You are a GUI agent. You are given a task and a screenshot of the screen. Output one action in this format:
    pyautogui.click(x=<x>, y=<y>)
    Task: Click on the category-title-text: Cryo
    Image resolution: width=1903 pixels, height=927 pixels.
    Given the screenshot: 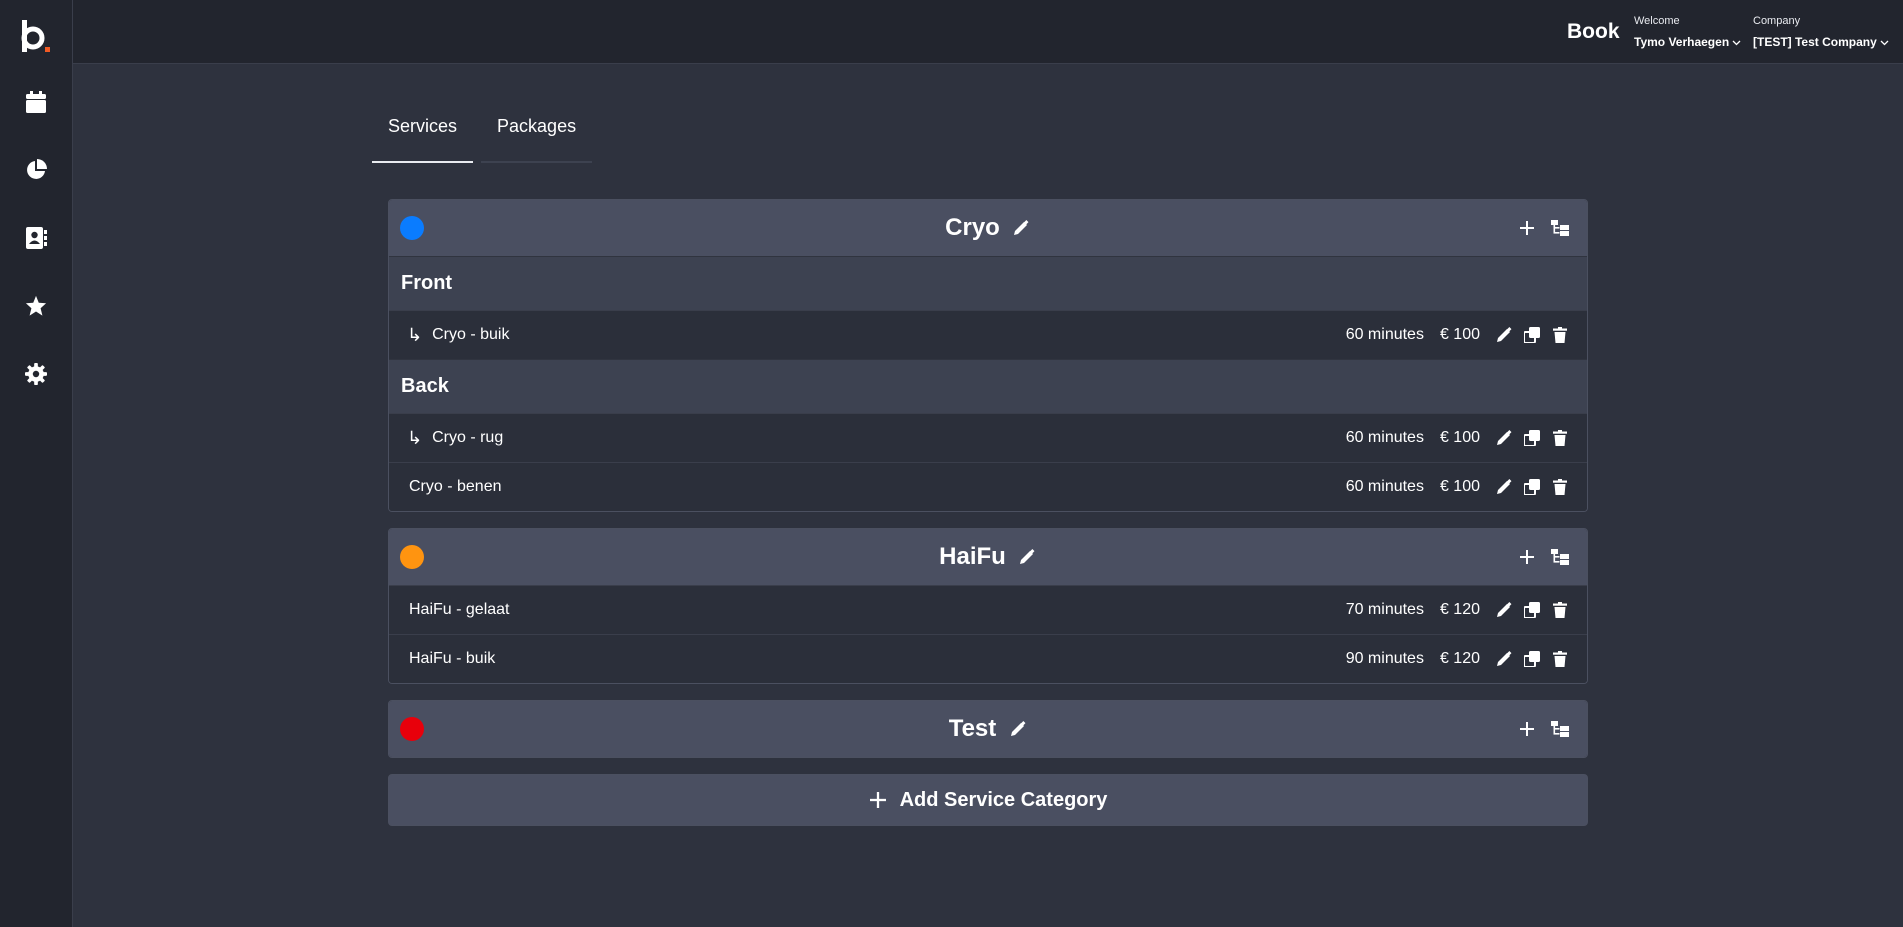 What is the action you would take?
    pyautogui.click(x=972, y=227)
    